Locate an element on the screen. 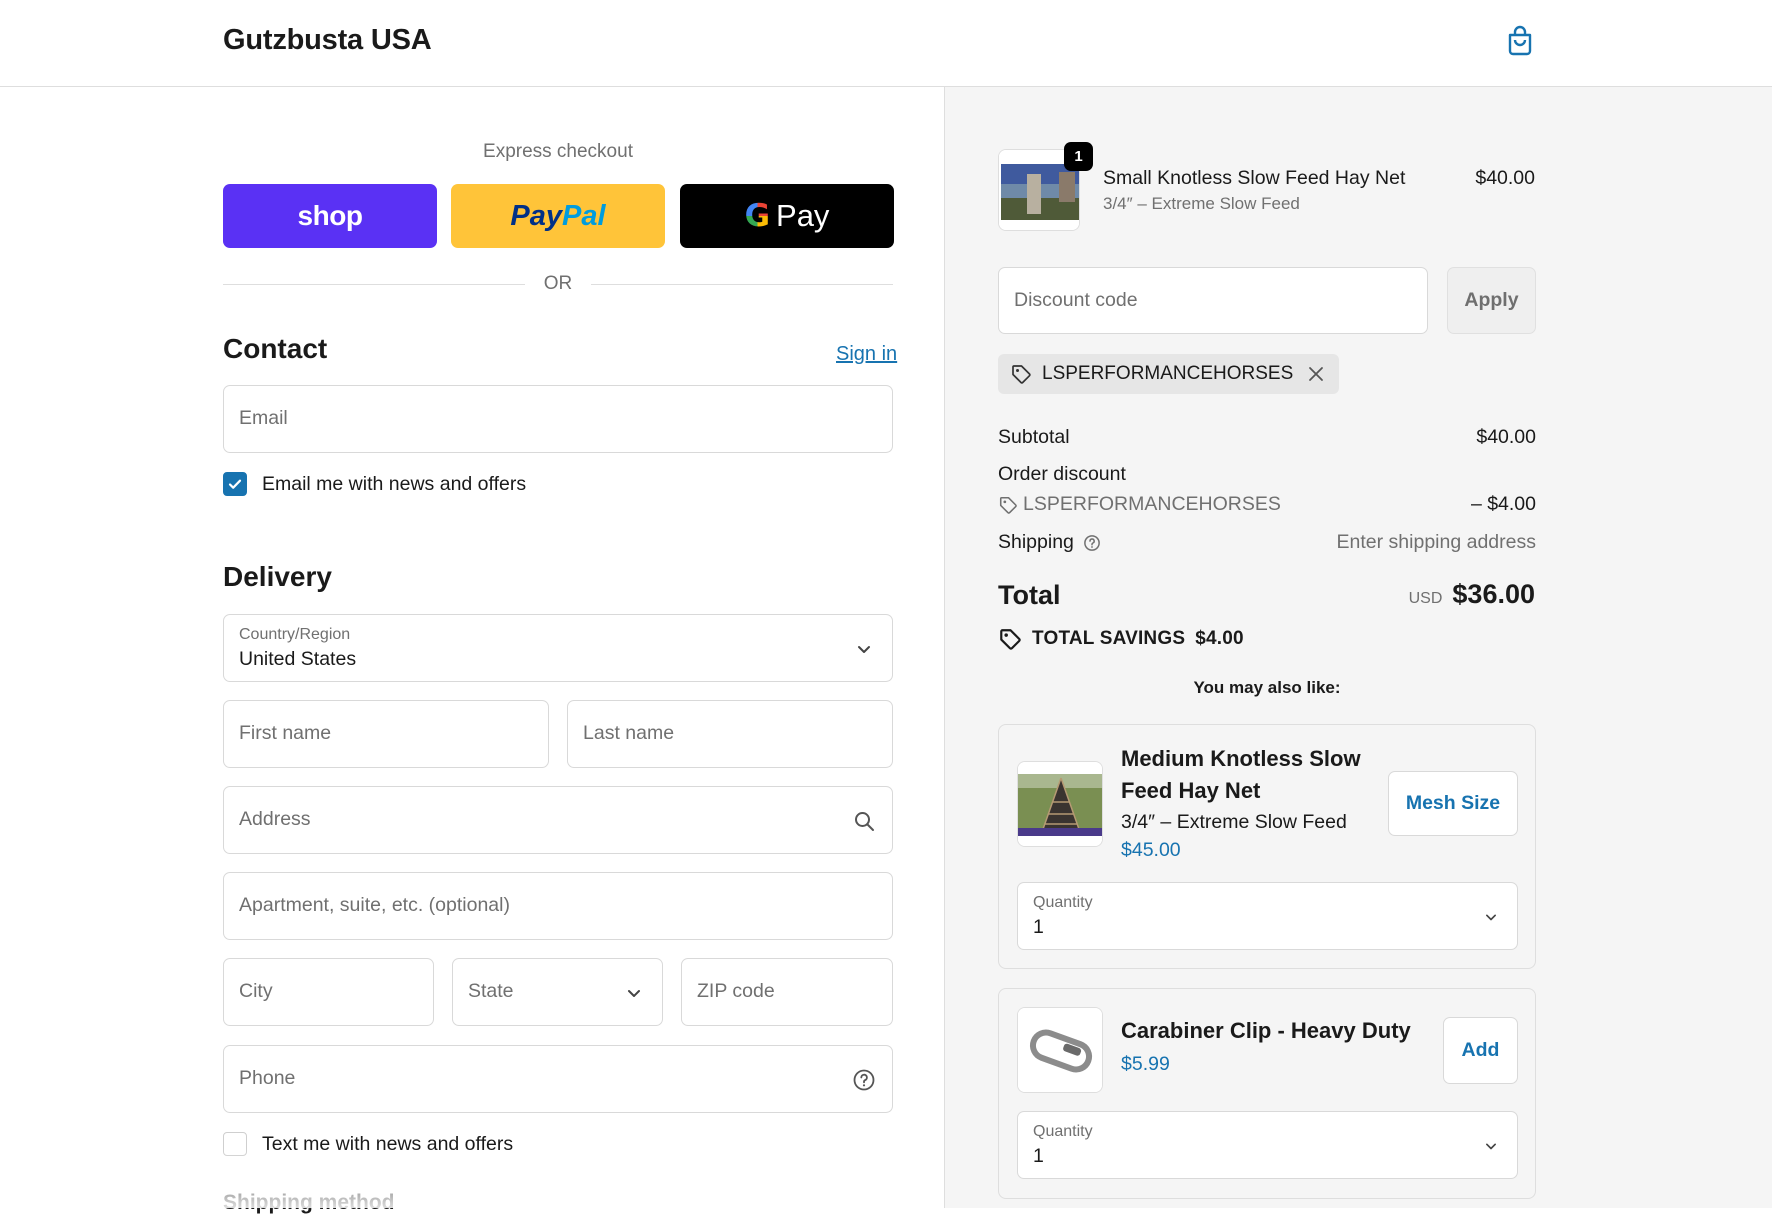  google-pay-button: G Pay is located at coordinates (787, 216).